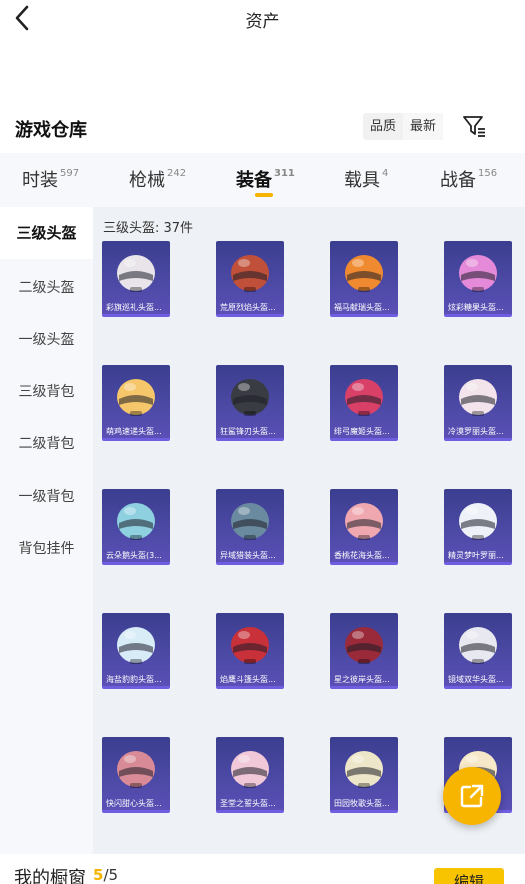 Image resolution: width=525 pixels, height=884 pixels. Describe the element at coordinates (46, 233) in the screenshot. I see `sidebar-item-level3-helmet: 三级头盔` at that location.